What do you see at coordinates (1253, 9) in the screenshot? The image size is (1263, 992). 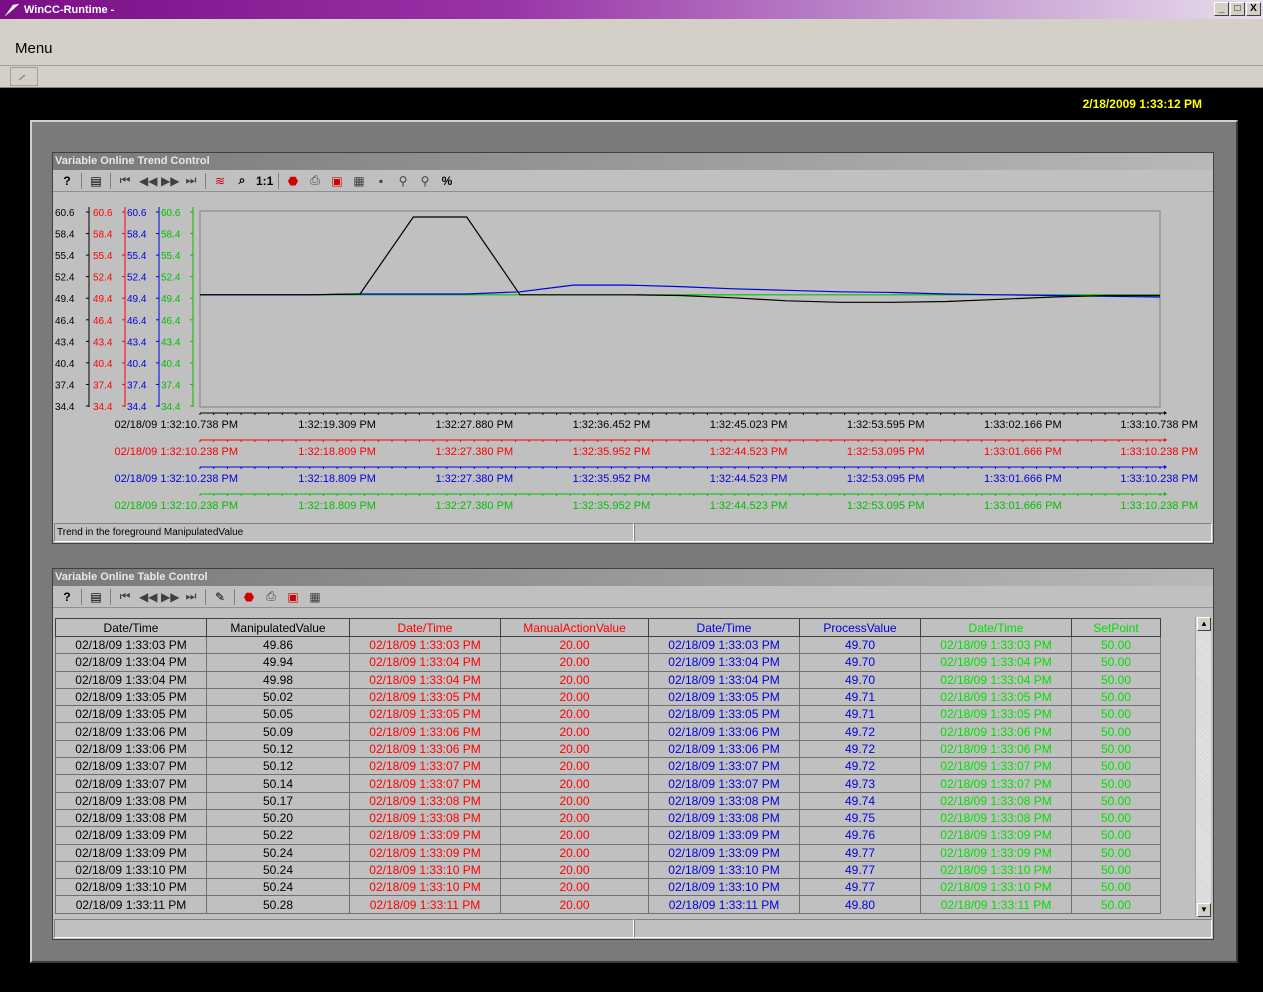 I see `close-button: X` at bounding box center [1253, 9].